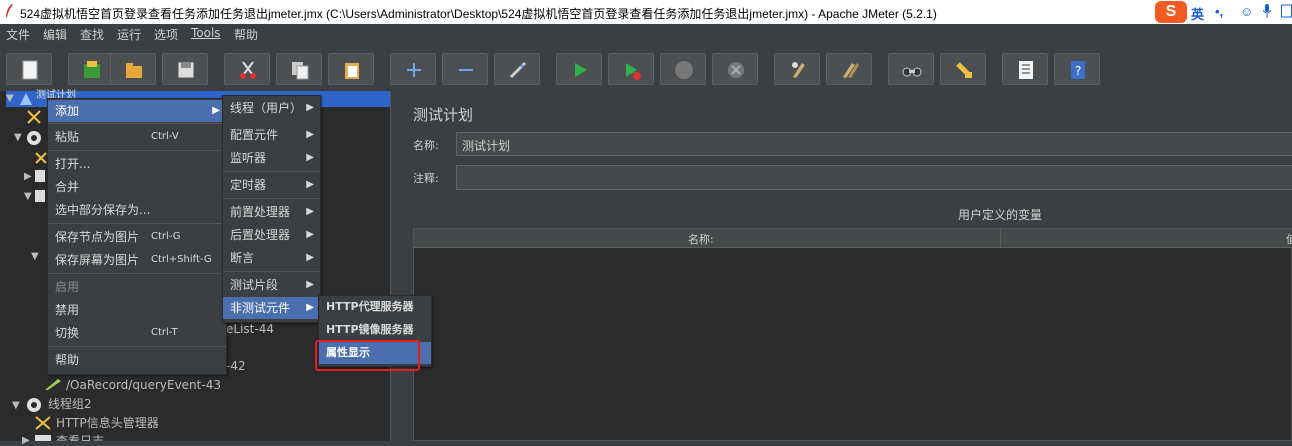 This screenshot has width=1292, height=446. Describe the element at coordinates (137, 137) in the screenshot. I see `menu-item-paste: 粘贴 Ctrl-V` at that location.